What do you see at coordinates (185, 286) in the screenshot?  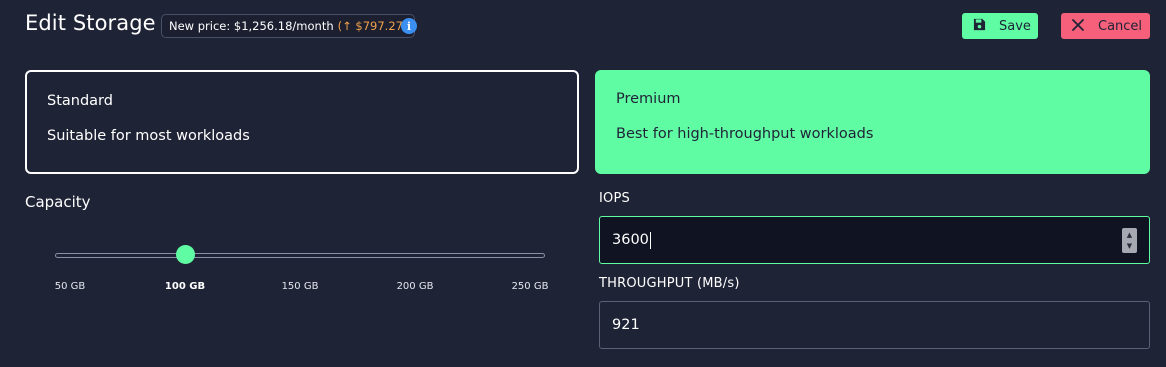 I see `capacity-tick: 100 GB` at bounding box center [185, 286].